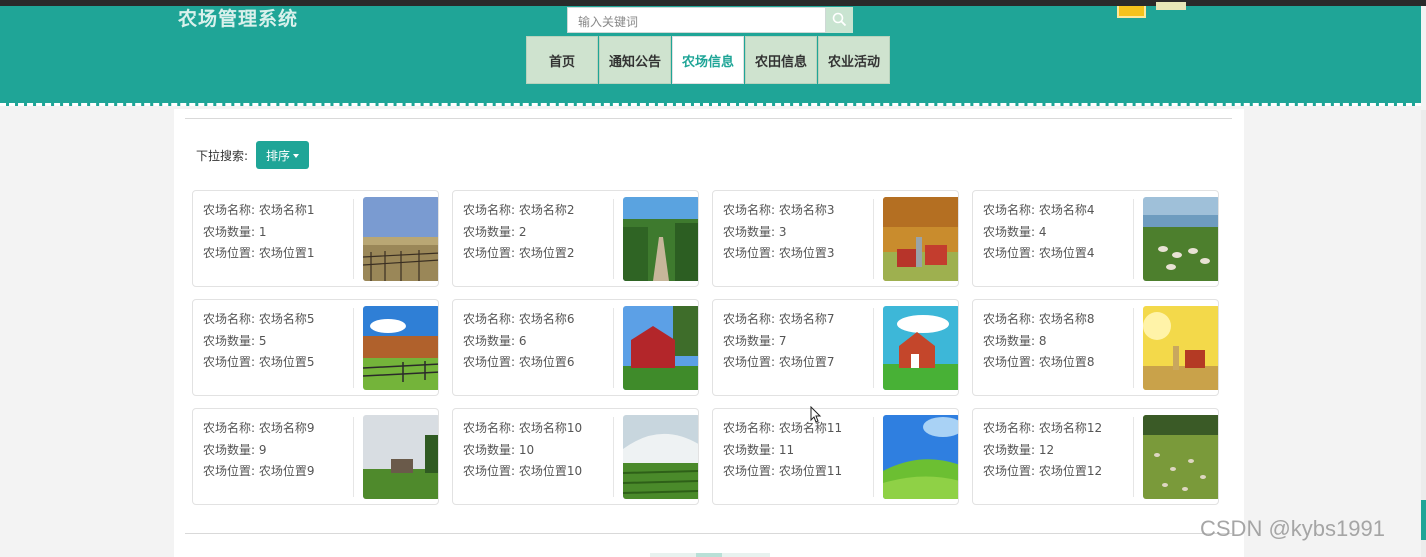 The width and height of the screenshot is (1426, 557). What do you see at coordinates (575, 456) in the screenshot?
I see `farm-card: 农场名称: 农场名称10 农场数量: 10 农场位置: 农场位置10` at bounding box center [575, 456].